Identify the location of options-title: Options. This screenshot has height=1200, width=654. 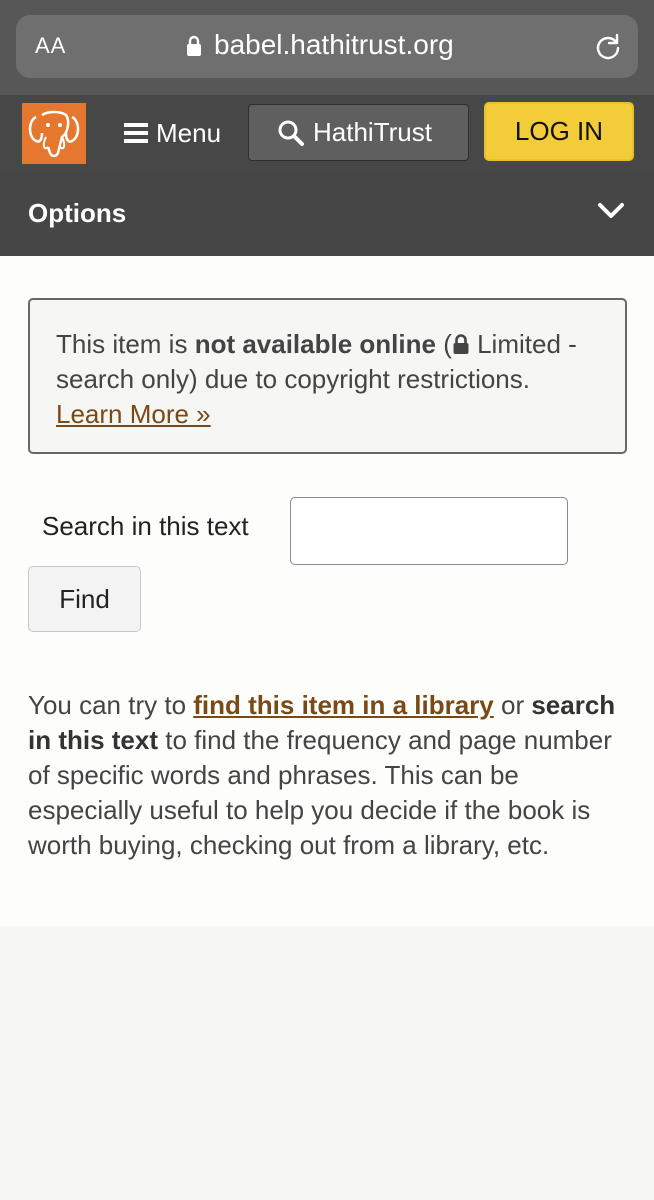
(77, 213).